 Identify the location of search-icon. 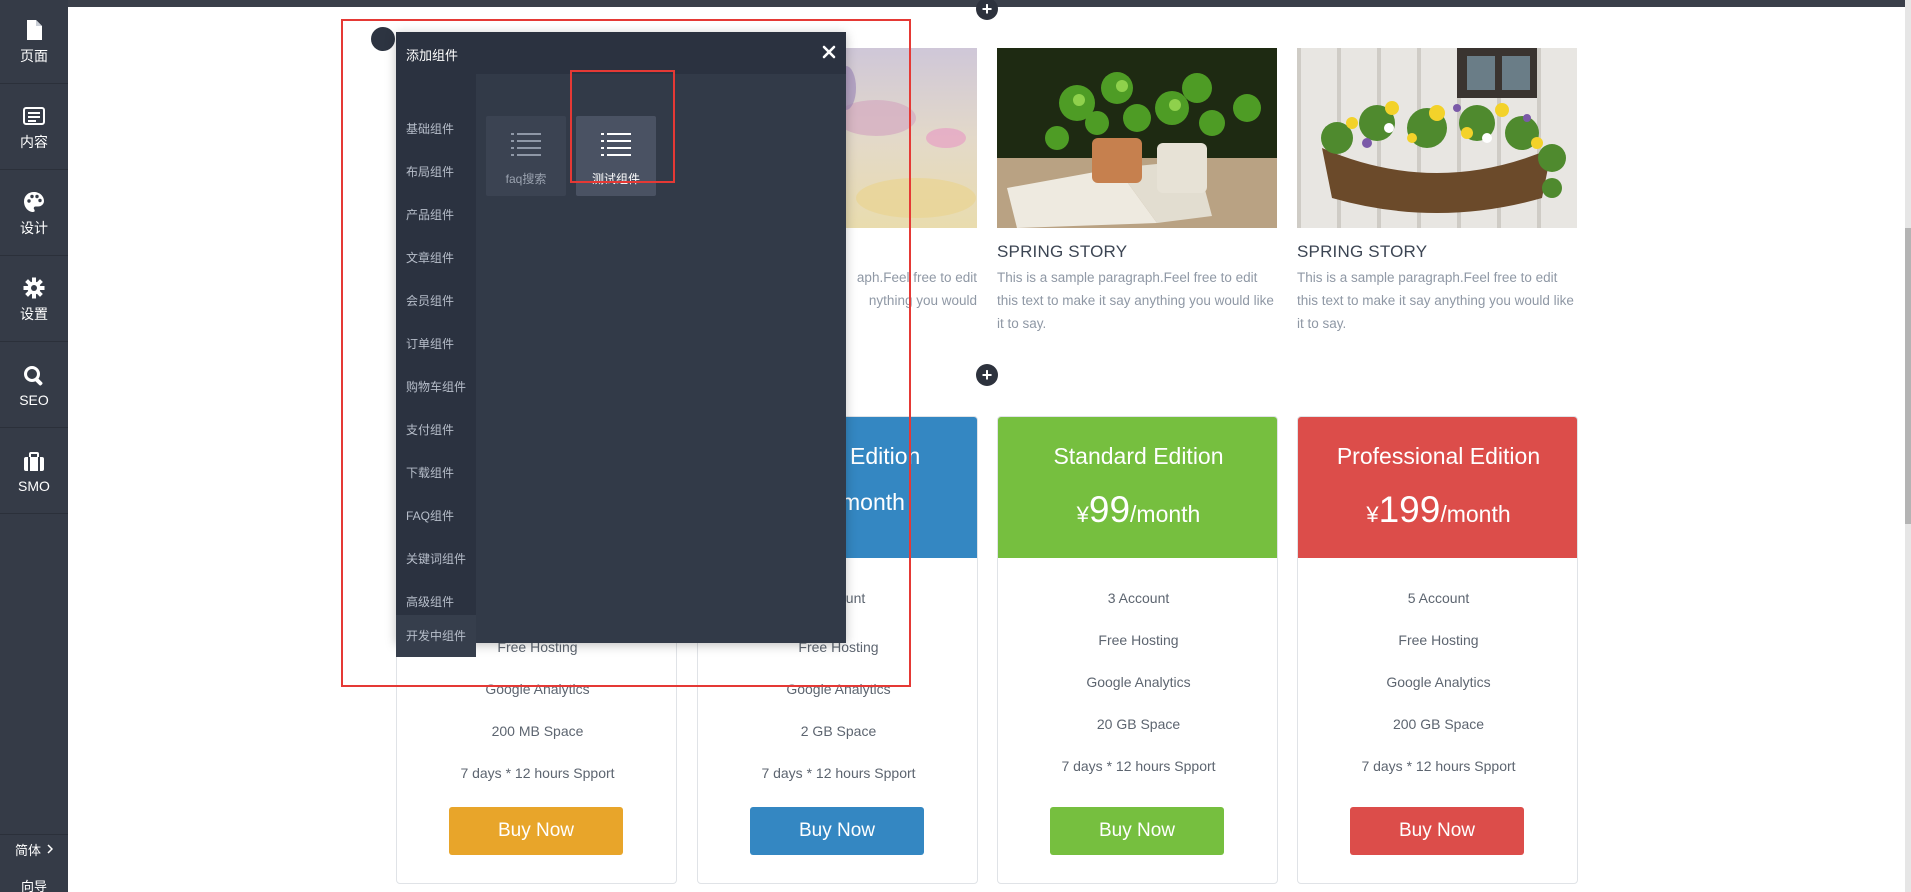
(34, 376).